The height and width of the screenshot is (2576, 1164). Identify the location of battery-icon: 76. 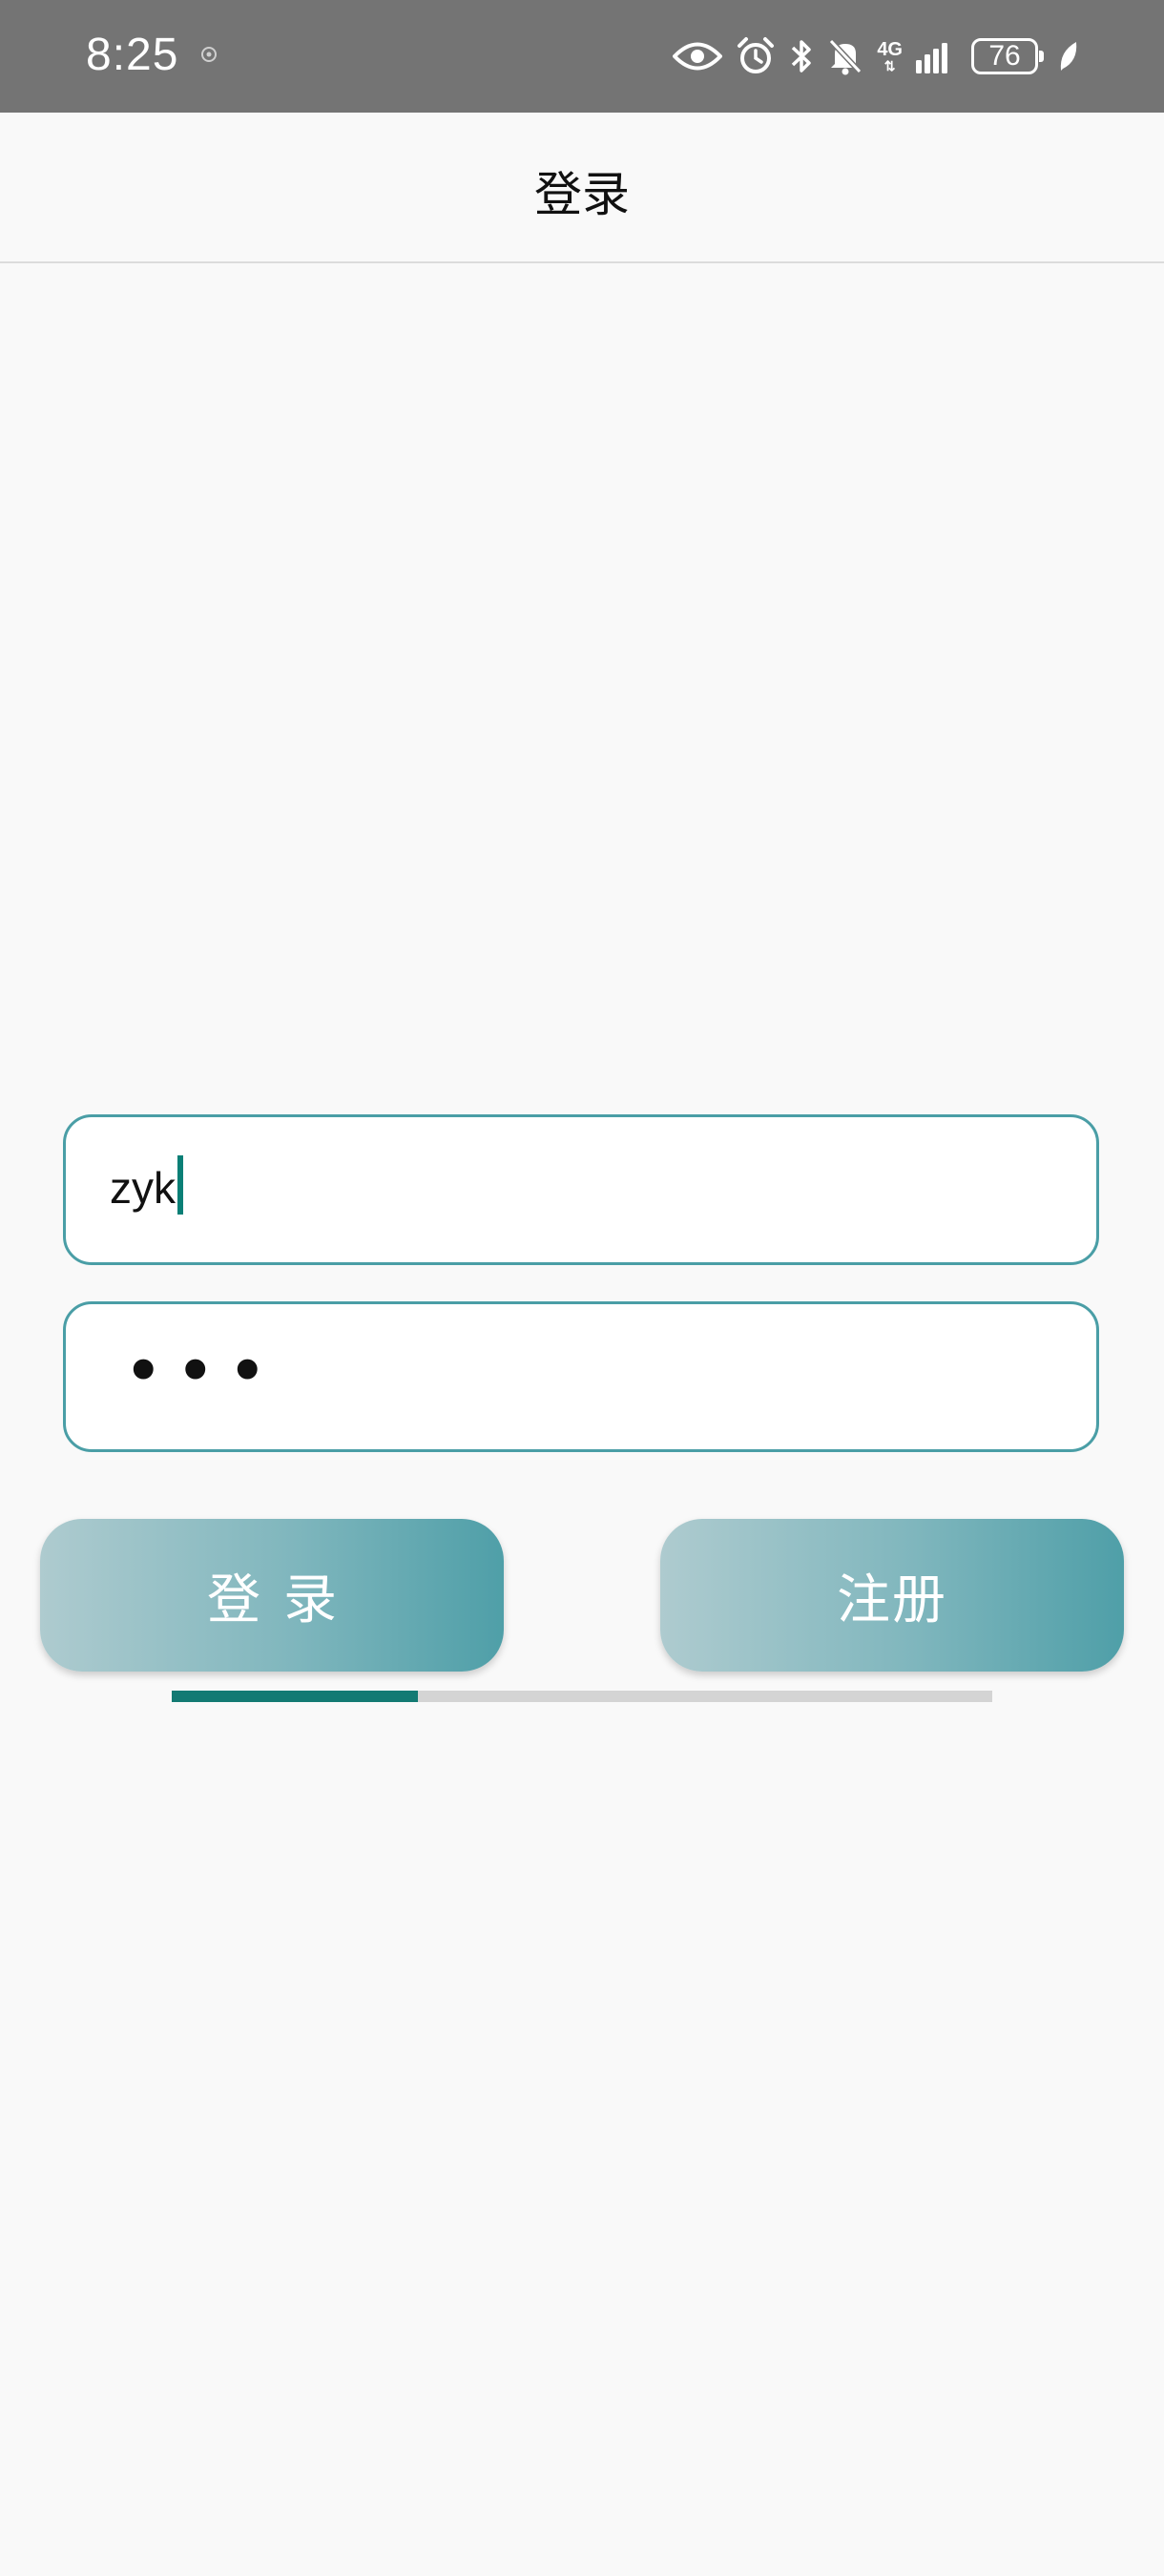
(1008, 56).